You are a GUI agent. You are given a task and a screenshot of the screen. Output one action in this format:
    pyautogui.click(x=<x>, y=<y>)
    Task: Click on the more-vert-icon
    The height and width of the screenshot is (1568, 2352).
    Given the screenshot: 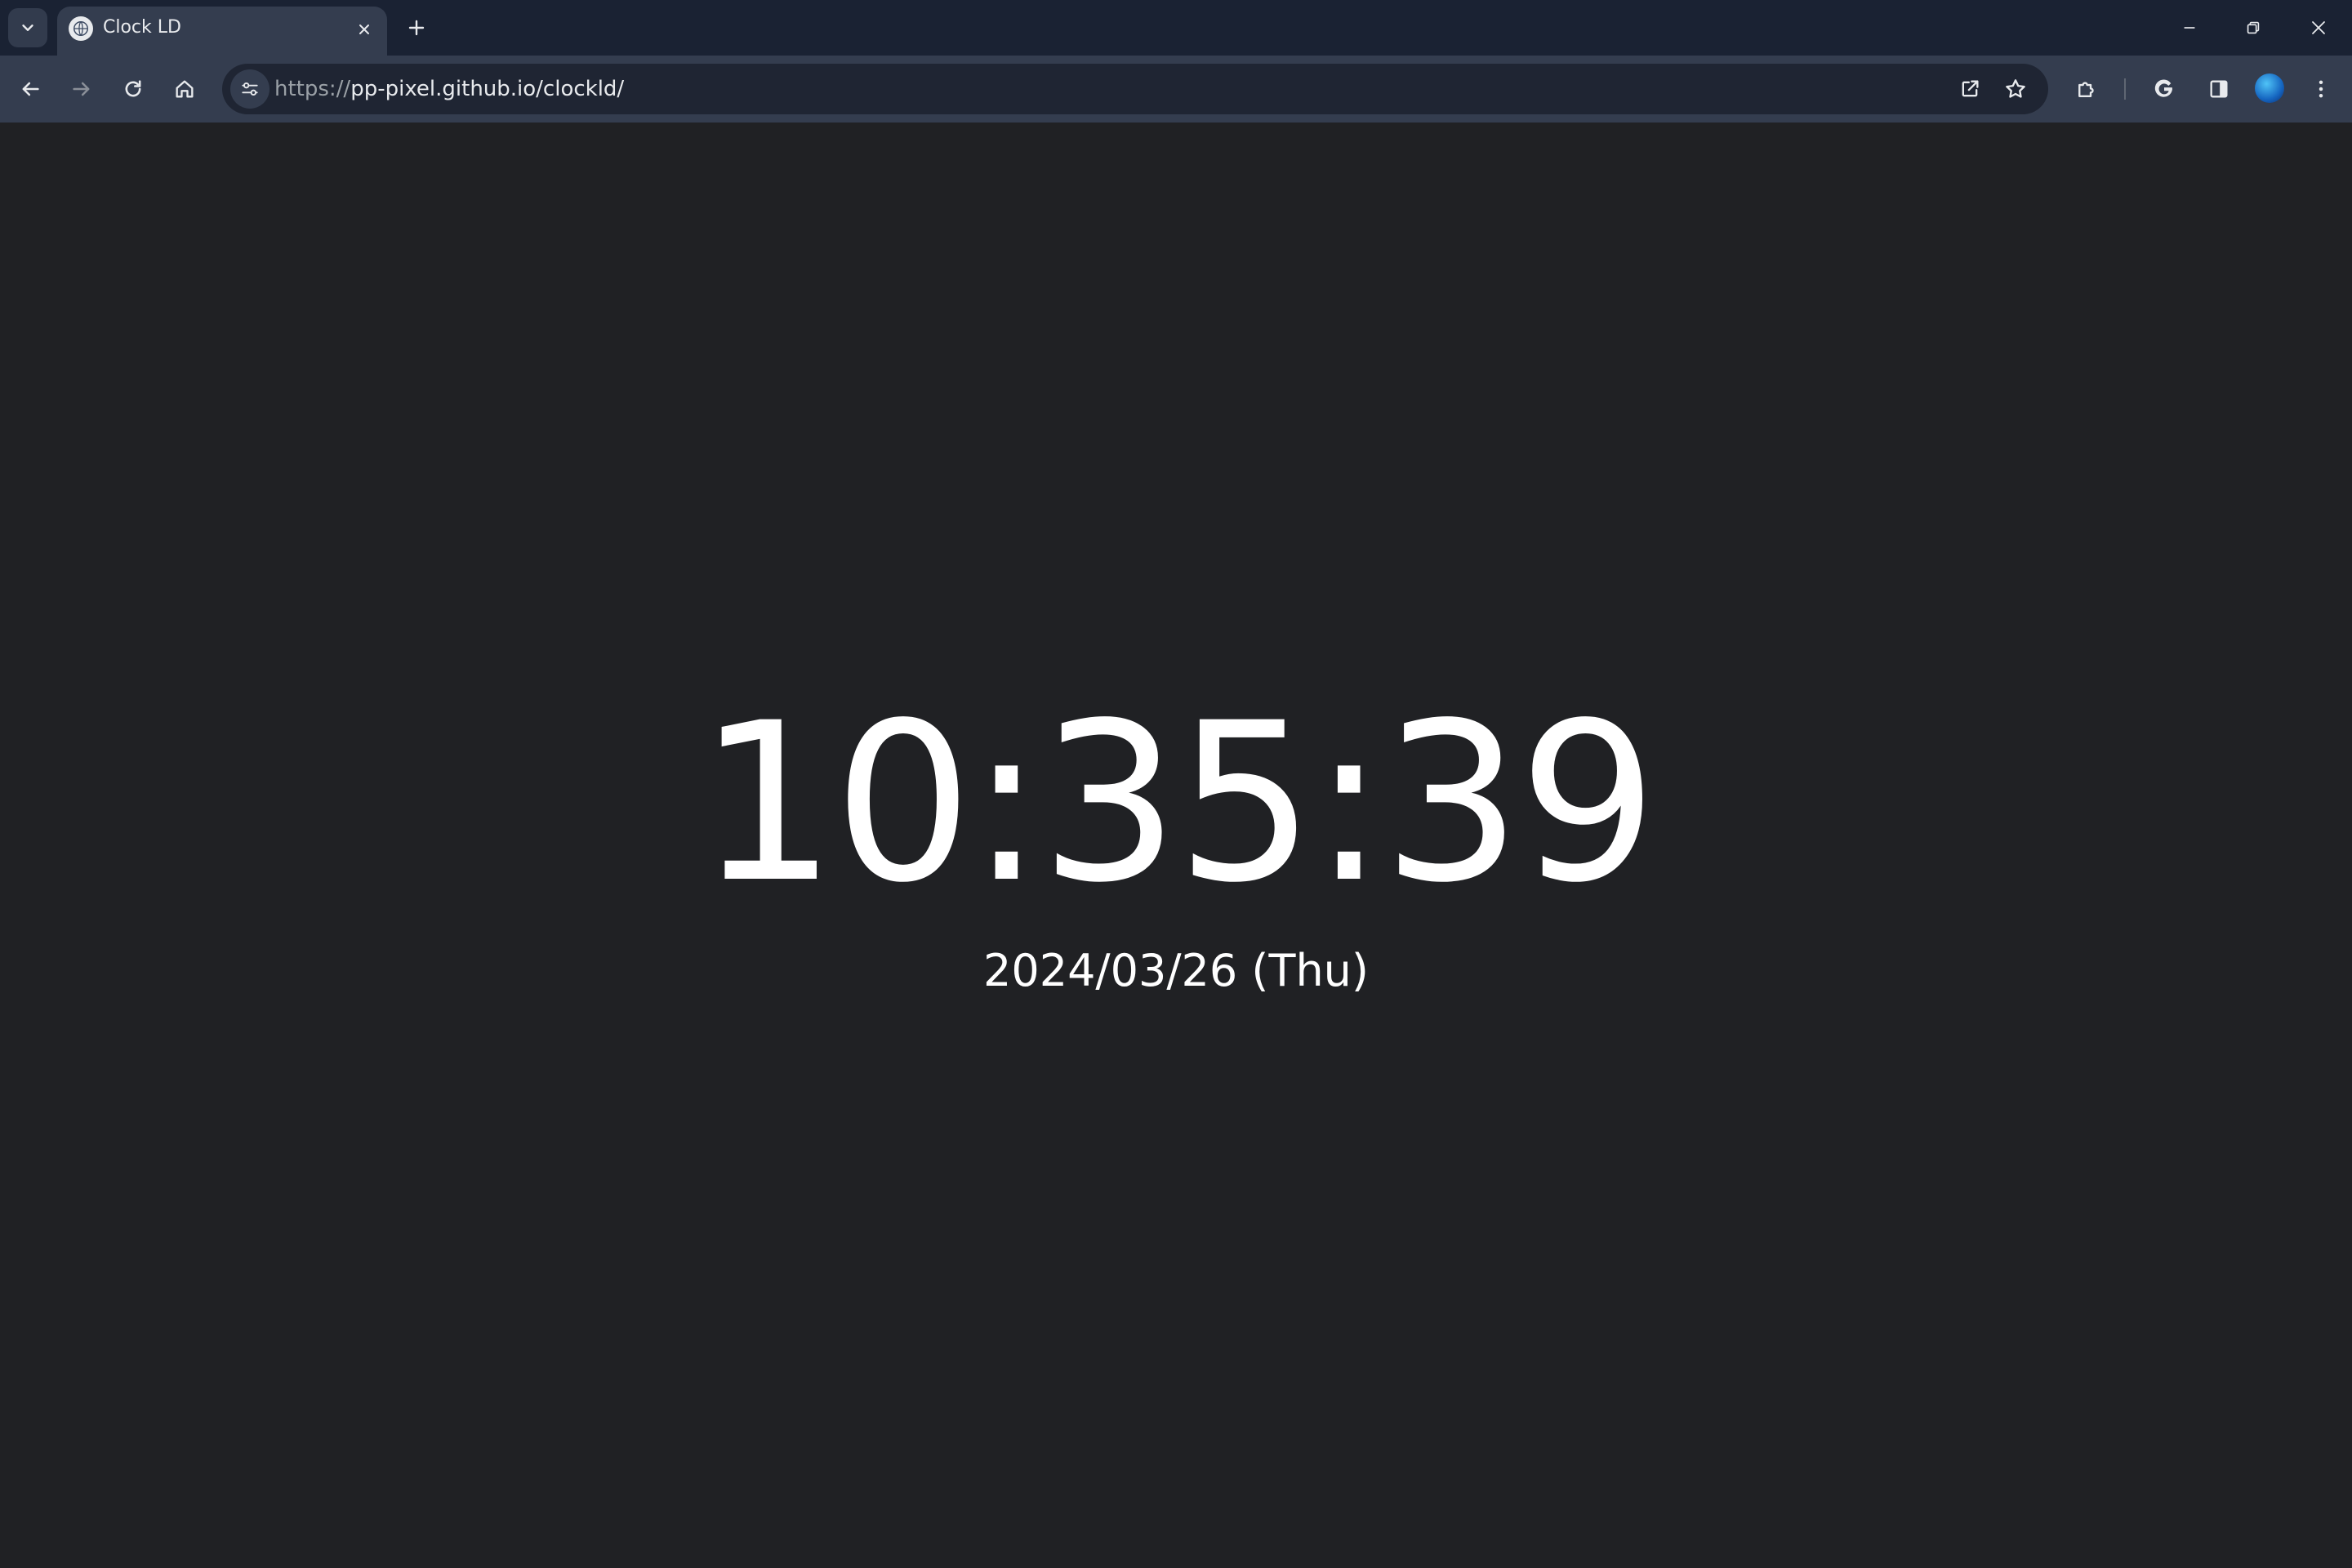 What is the action you would take?
    pyautogui.click(x=2321, y=89)
    